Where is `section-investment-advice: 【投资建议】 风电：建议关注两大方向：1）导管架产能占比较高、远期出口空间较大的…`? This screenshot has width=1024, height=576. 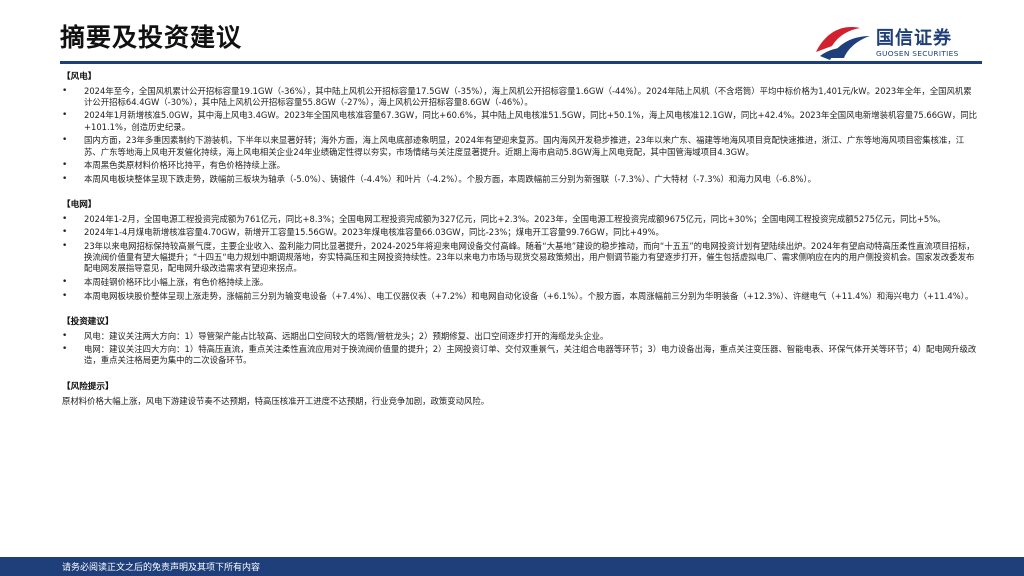
section-investment-advice: 【投资建议】 风电：建议关注两大方向：1）导管架产能占比较高、远期出口空间较大的… is located at coordinates (519, 341).